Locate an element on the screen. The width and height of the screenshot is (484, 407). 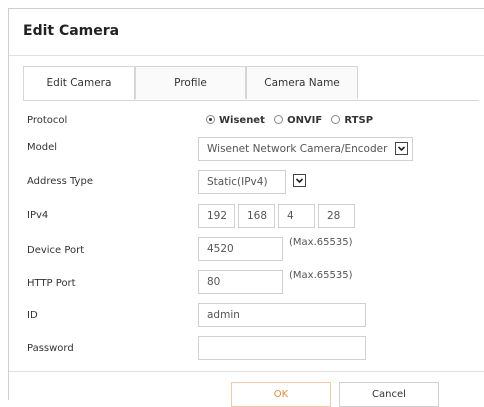
tab-edit-camera: Edit Camera is located at coordinates (79, 83).